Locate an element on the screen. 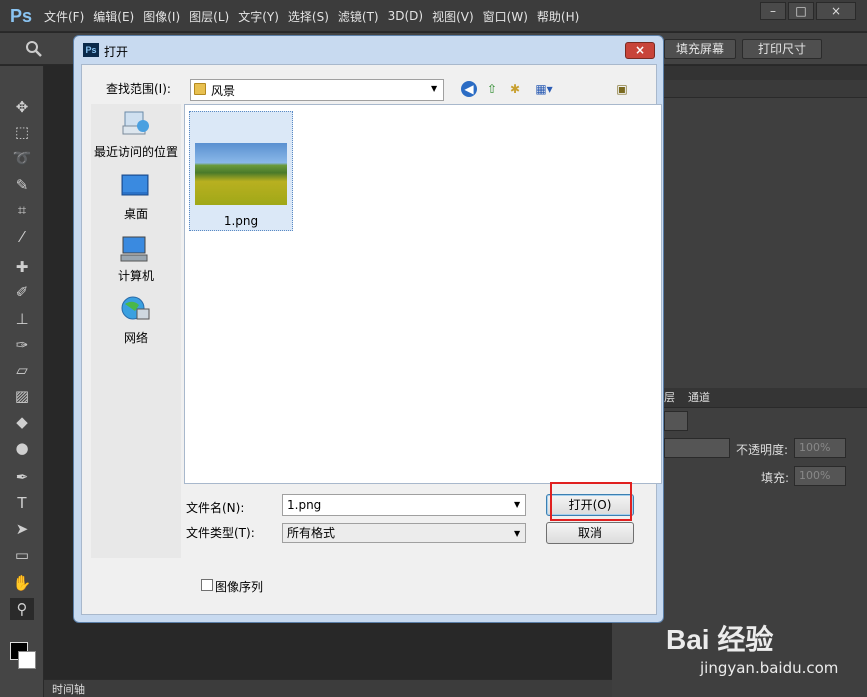 This screenshot has width=867, height=697. history-brush-tool-icon: ✑ is located at coordinates (22, 345).